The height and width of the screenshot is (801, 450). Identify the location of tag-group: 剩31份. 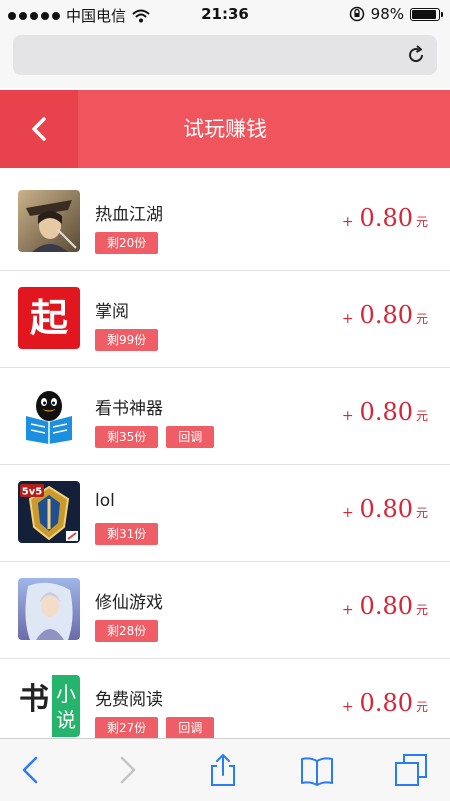
(127, 534).